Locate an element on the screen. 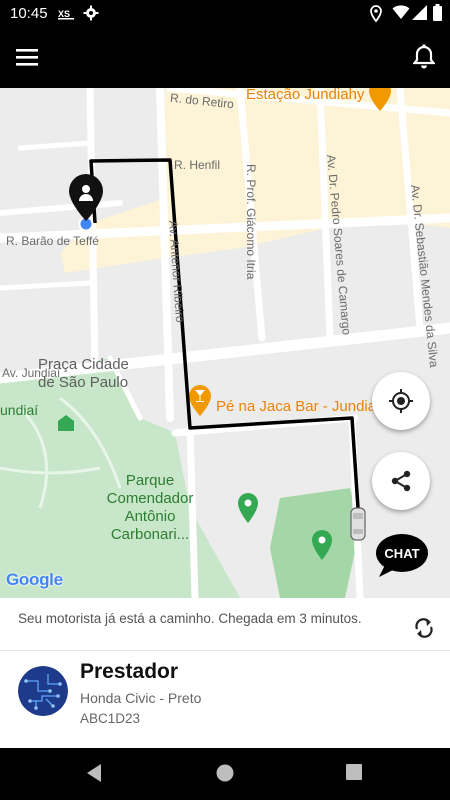 The image size is (450, 800). back-triangle-icon is located at coordinates (96, 774).